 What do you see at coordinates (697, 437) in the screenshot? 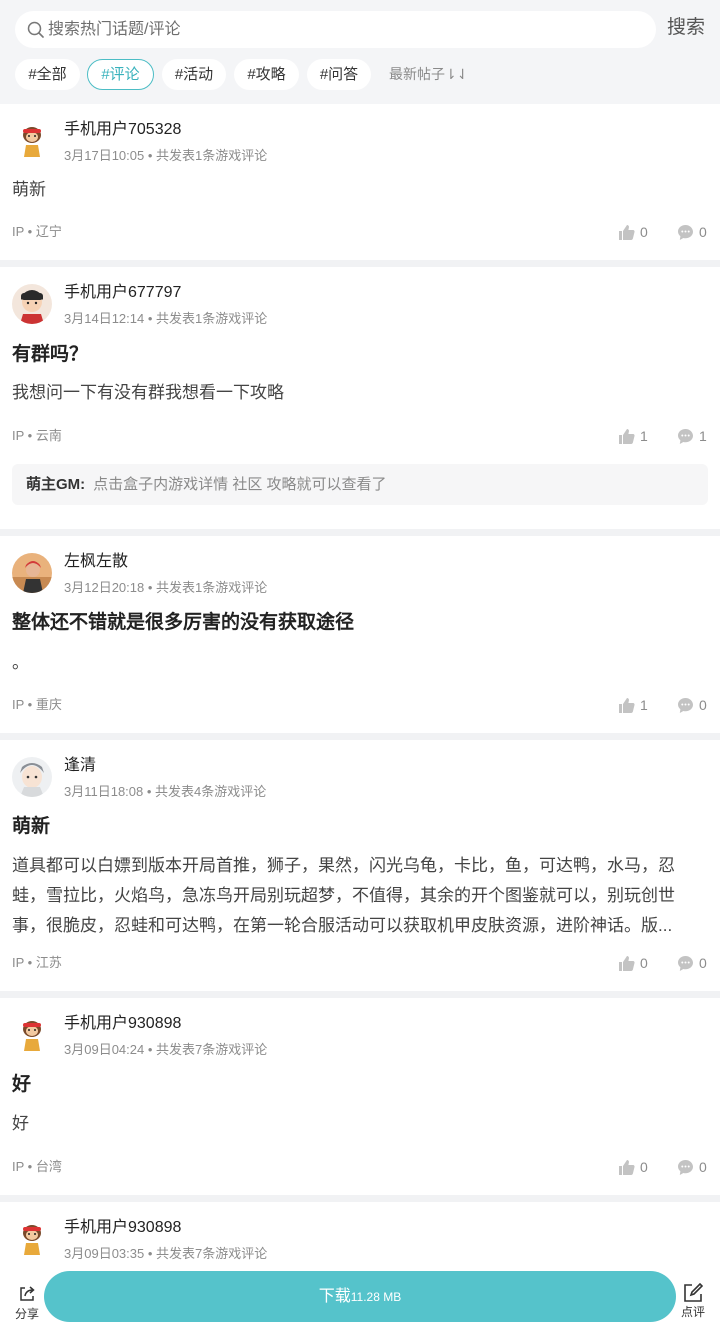
I see `comment-button: 1` at bounding box center [697, 437].